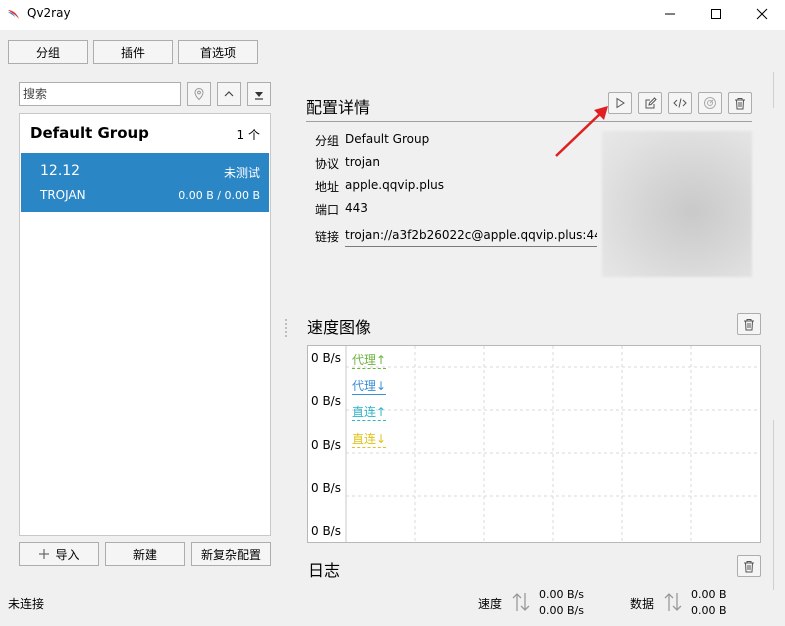 The height and width of the screenshot is (626, 785). Describe the element at coordinates (490, 604) in the screenshot. I see `speed-label: 速度` at that location.